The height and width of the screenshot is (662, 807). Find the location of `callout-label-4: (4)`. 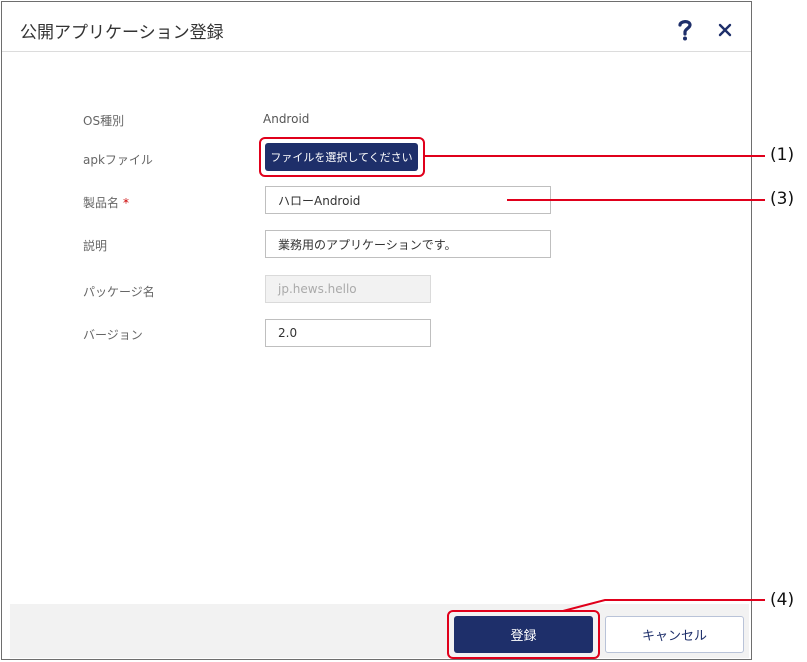

callout-label-4: (4) is located at coordinates (782, 600).